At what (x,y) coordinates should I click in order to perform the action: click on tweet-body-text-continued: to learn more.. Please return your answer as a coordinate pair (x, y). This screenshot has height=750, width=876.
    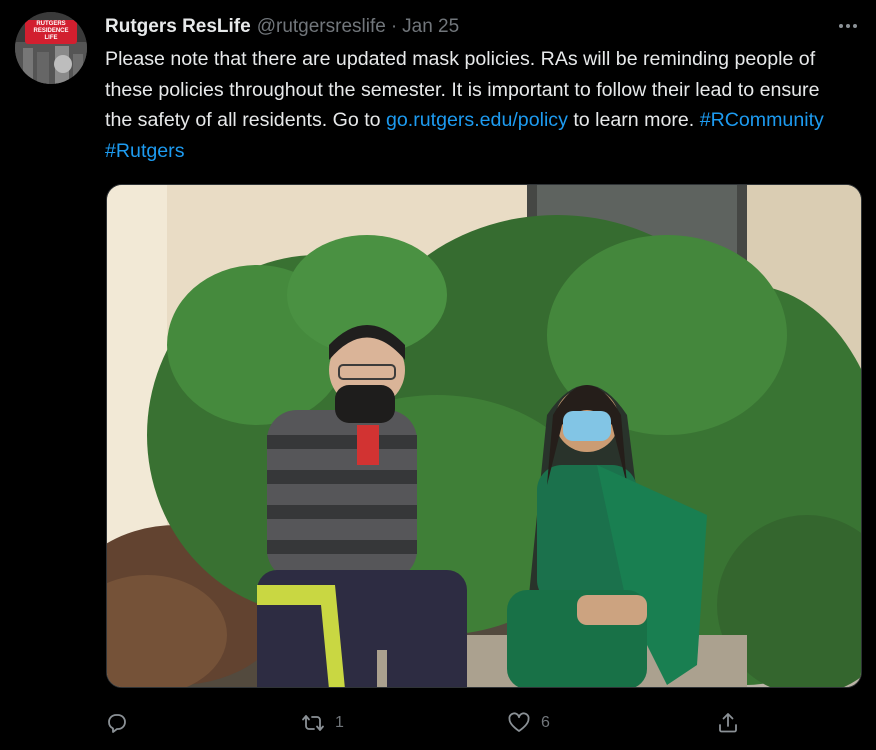
    Looking at the image, I should click on (633, 120).